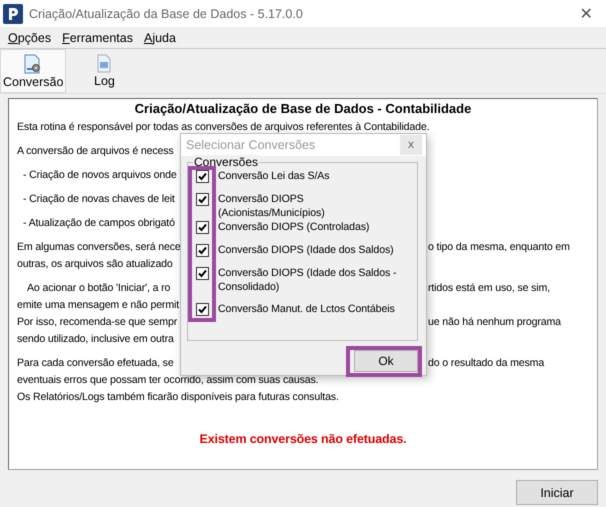 This screenshot has width=606, height=507. What do you see at coordinates (251, 145) in the screenshot?
I see `dialog-title: Selecionar Conversões` at bounding box center [251, 145].